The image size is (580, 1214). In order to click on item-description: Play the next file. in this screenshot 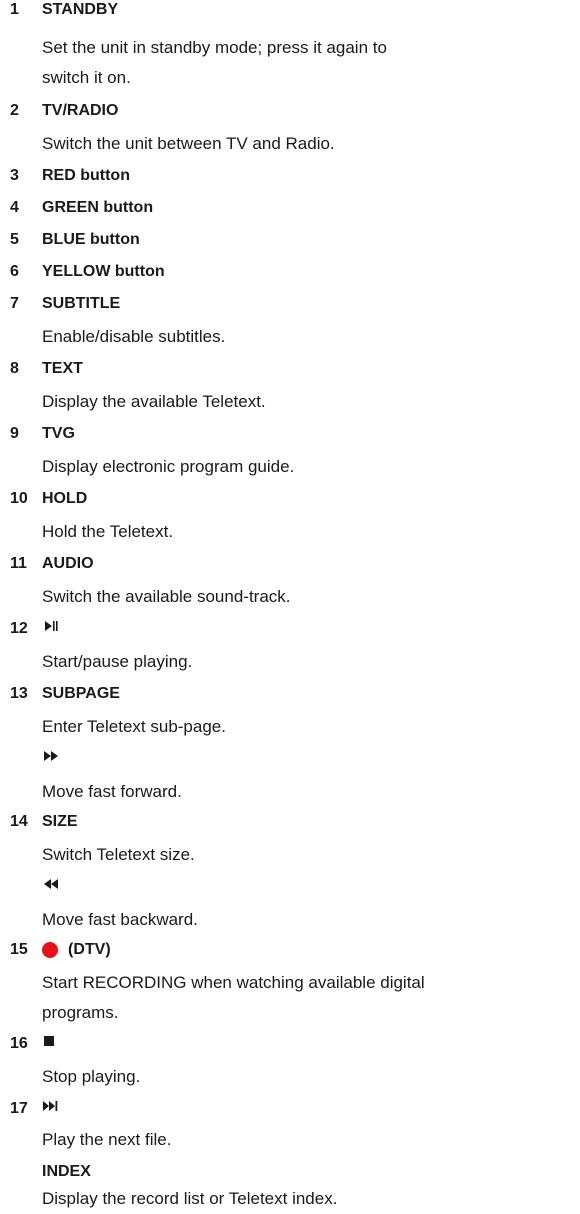, I will do `click(107, 1139)`.